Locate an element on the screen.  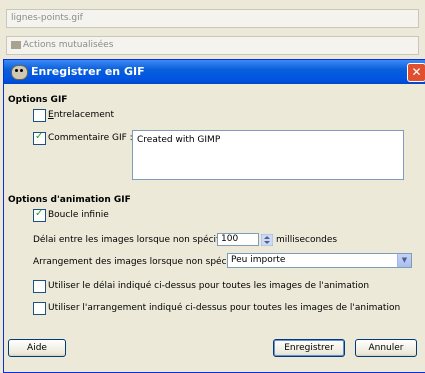
file-name-field: lignes-points.gif is located at coordinates (212, 18).